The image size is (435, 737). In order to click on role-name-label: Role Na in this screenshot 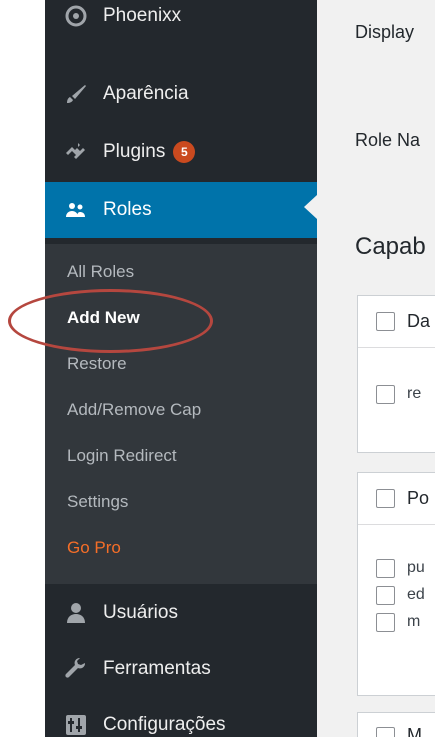, I will do `click(388, 140)`.